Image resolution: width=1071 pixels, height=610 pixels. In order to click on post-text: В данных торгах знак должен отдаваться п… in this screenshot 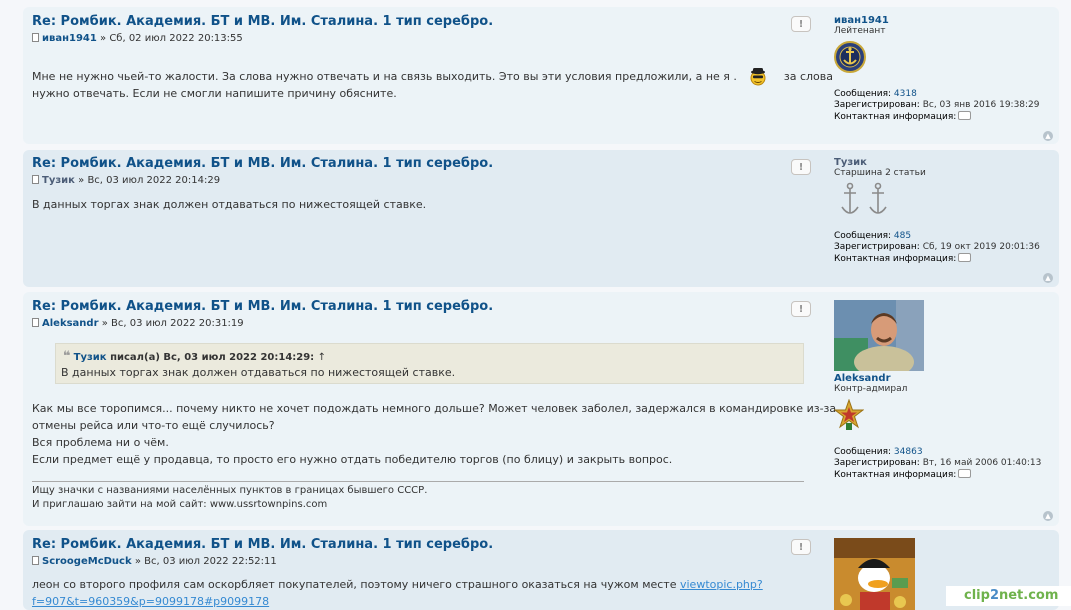, I will do `click(229, 204)`.